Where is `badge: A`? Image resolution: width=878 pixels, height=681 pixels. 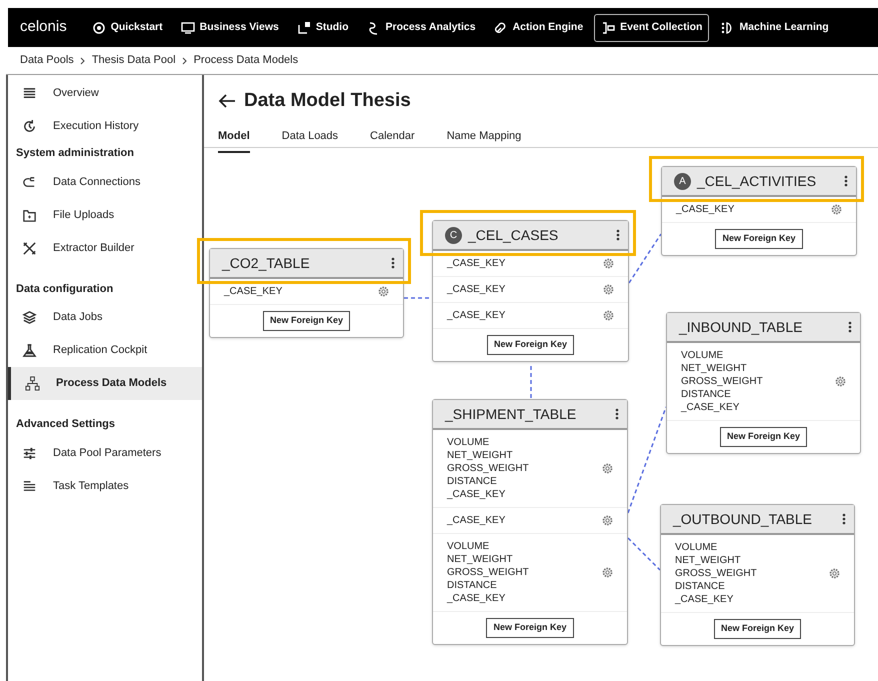 badge: A is located at coordinates (682, 181).